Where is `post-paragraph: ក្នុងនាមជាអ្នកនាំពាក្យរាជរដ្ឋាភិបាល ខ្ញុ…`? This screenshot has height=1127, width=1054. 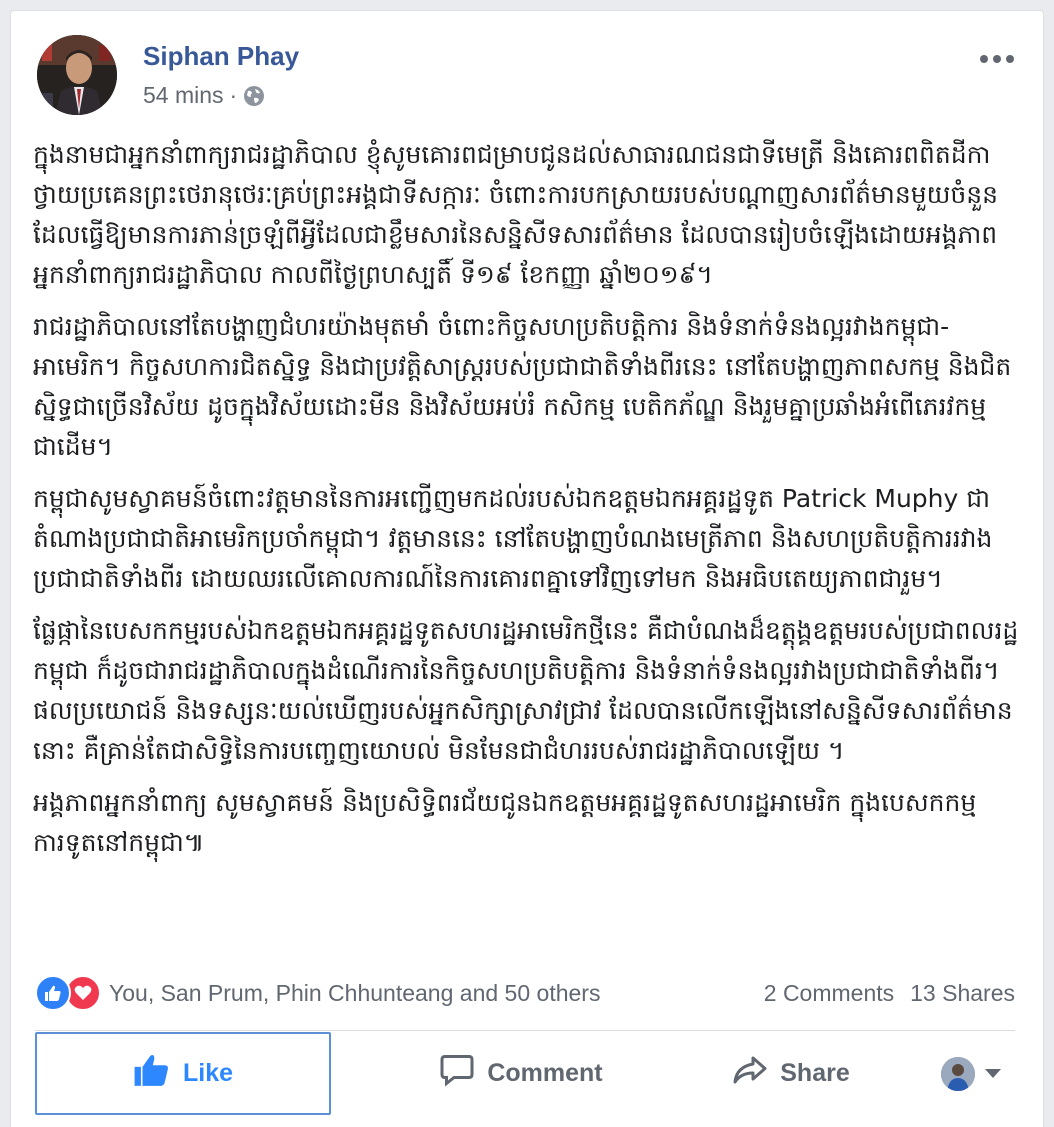 post-paragraph: ក្នុងនាមជាអ្នកនាំពាក្យរាជរដ្ឋាភិបាល ខ្ញុ… is located at coordinates (515, 214).